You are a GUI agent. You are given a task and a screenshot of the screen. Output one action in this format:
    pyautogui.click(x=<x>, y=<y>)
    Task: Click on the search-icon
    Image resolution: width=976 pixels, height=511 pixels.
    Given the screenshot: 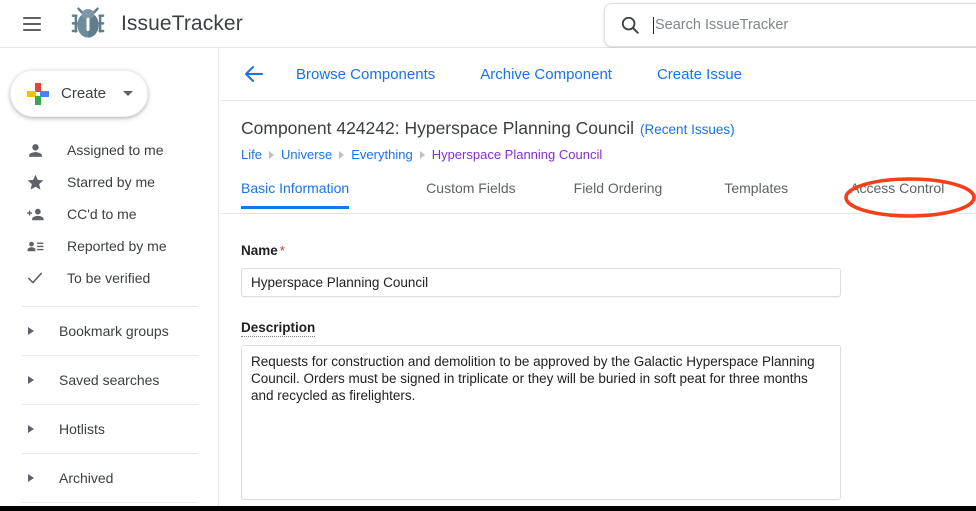 What is the action you would take?
    pyautogui.click(x=630, y=25)
    